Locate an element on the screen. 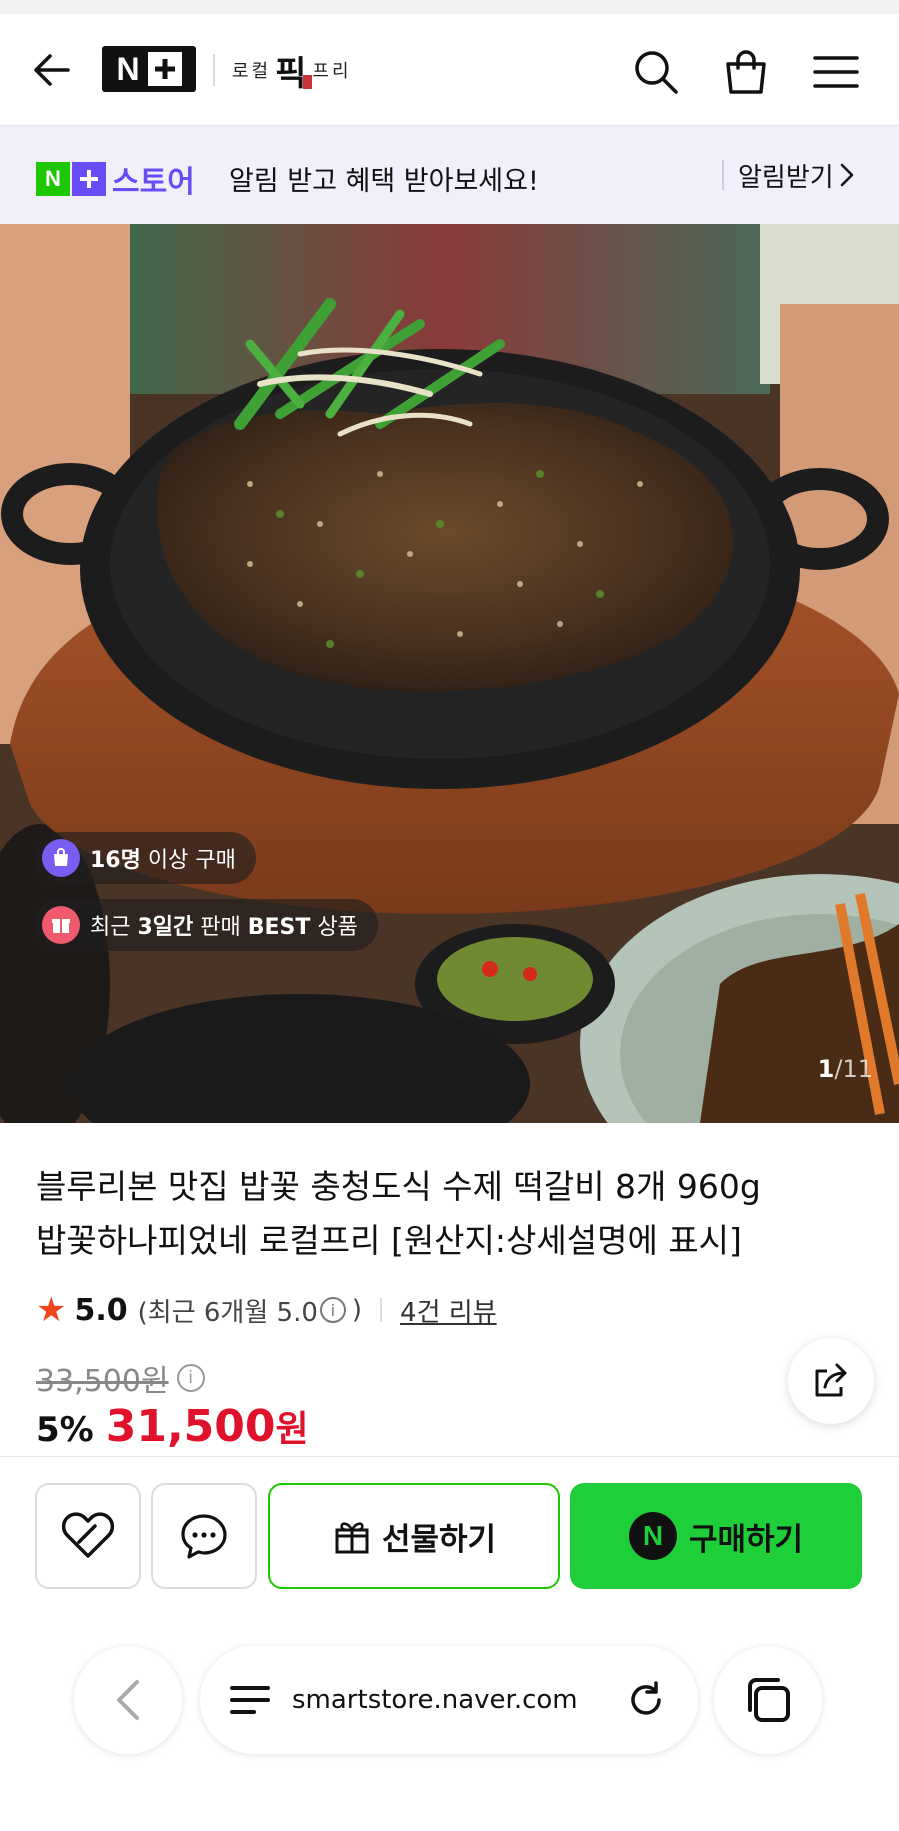  nplus-store-badge: N 스토어 is located at coordinates (115, 179).